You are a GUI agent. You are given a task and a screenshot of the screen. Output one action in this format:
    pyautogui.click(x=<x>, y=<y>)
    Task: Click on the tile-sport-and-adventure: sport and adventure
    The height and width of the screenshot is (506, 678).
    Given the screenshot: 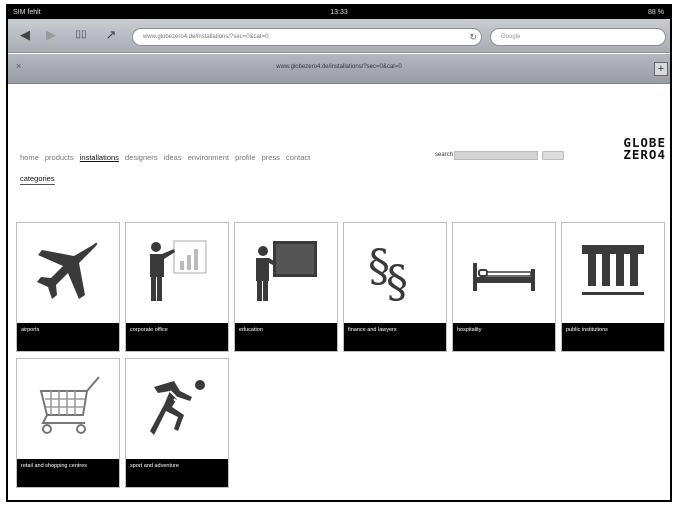 What is the action you would take?
    pyautogui.click(x=177, y=423)
    